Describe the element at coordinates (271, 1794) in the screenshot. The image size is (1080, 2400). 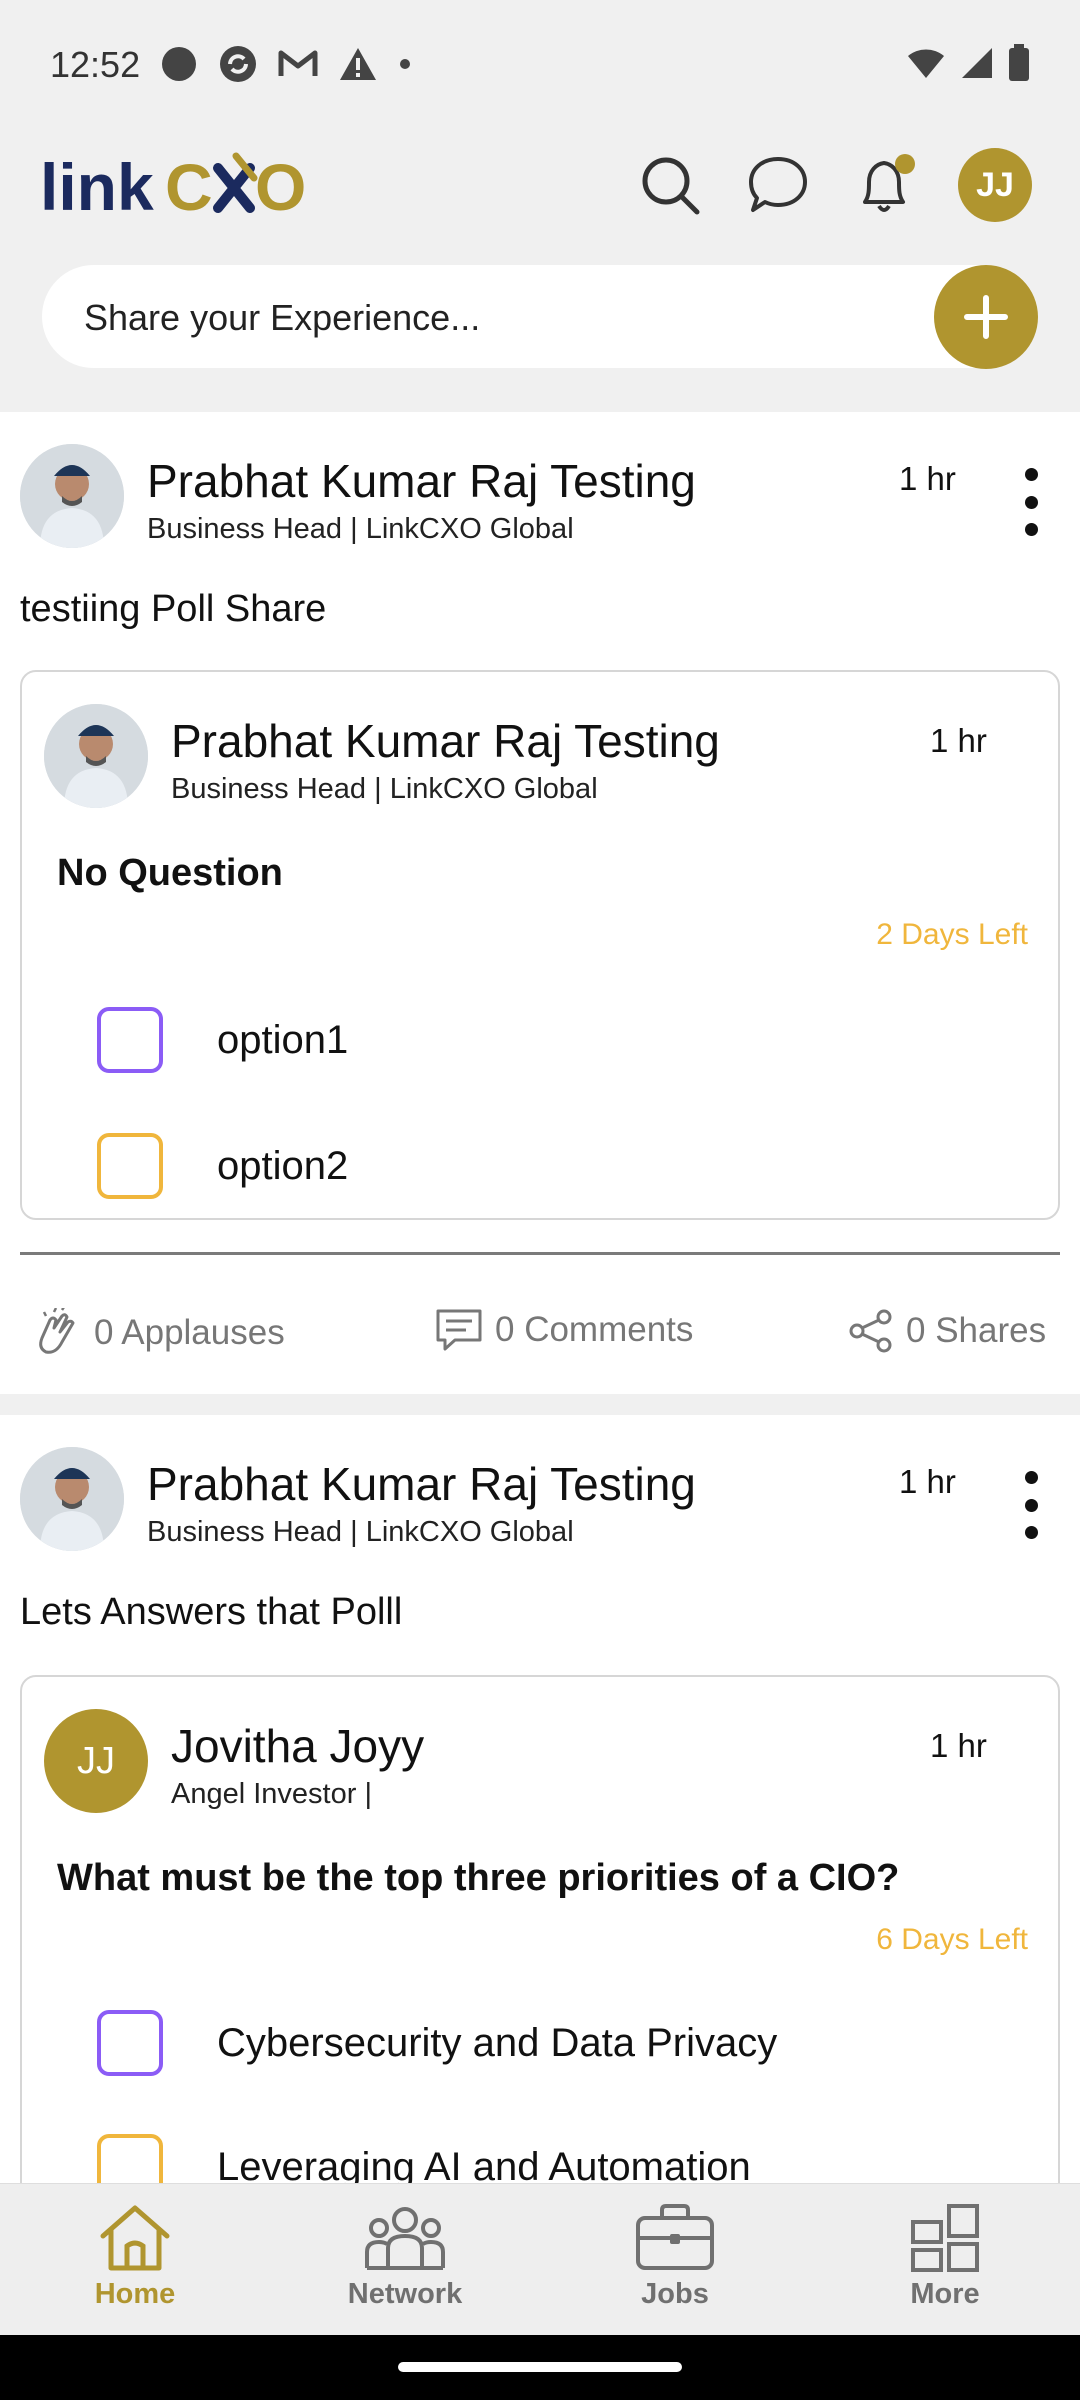
I see `poll-author-subtitle: Angel Investor |` at that location.